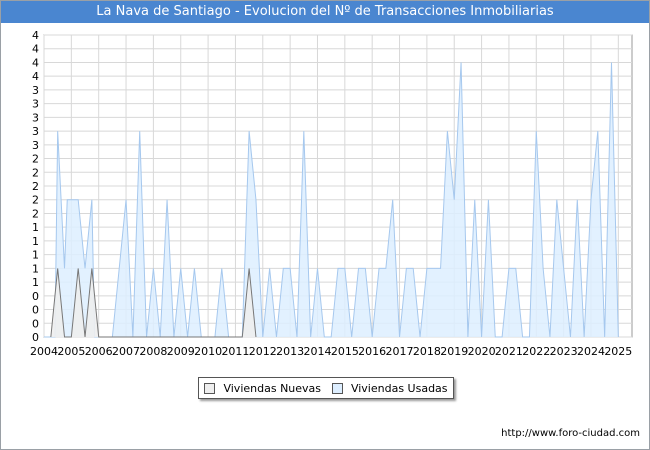  Describe the element at coordinates (400, 351) in the screenshot. I see `x-tick-label: 2017` at that location.